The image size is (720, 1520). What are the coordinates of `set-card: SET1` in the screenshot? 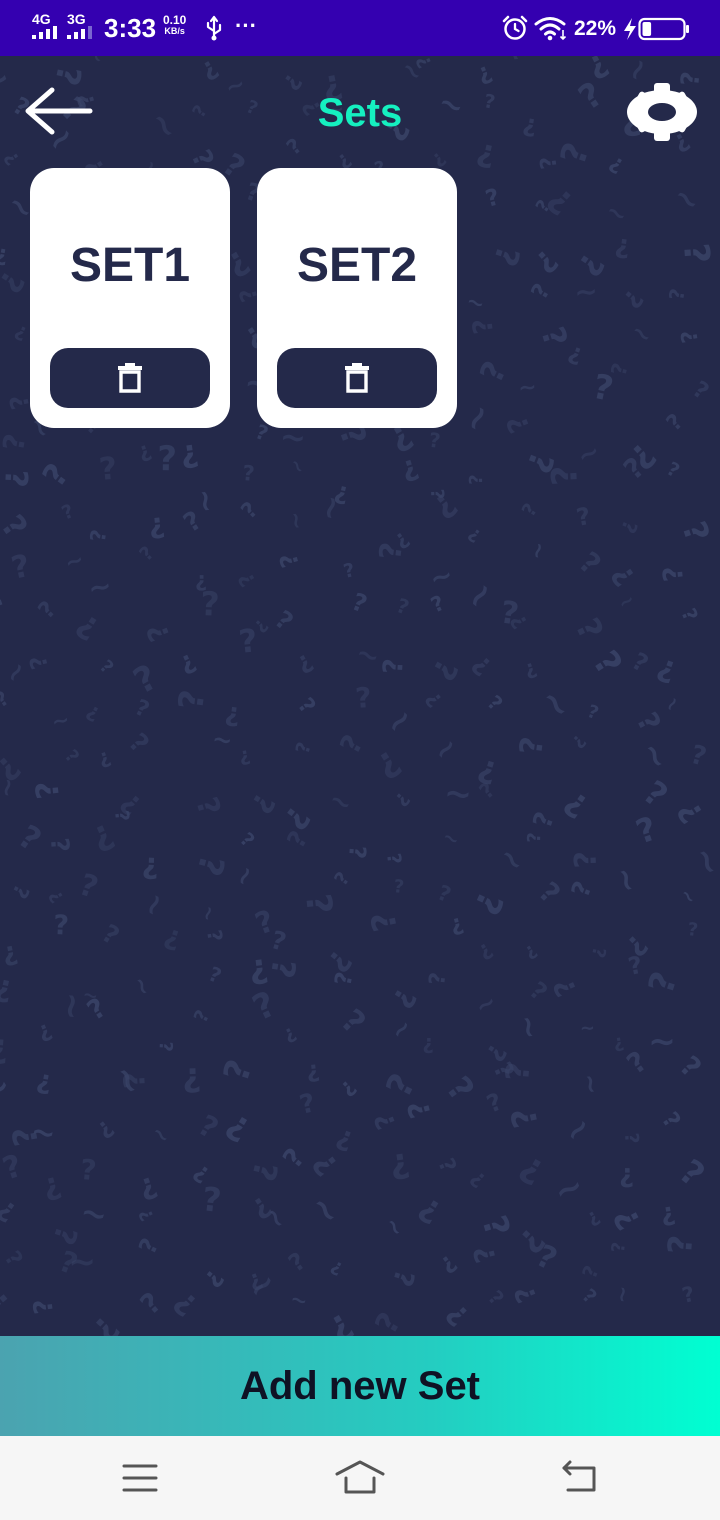 It's located at (130, 298).